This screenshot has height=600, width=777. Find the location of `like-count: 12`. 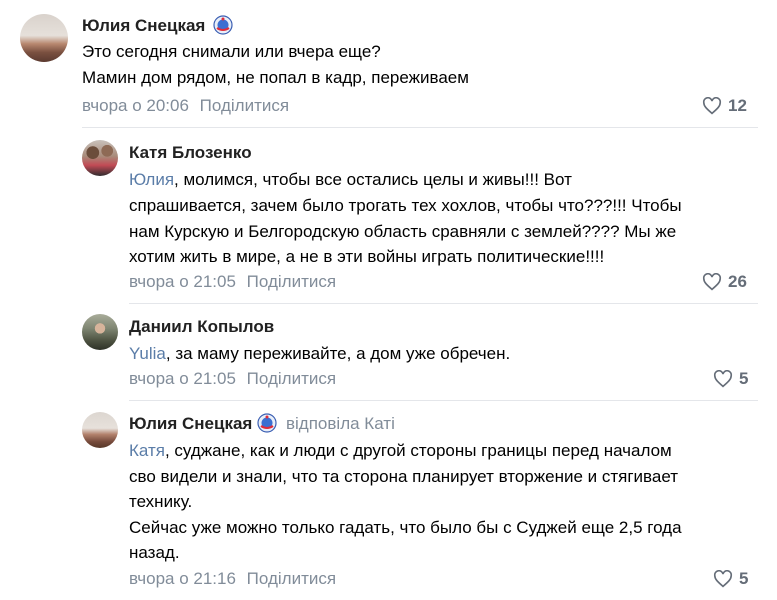

like-count: 12 is located at coordinates (737, 105).